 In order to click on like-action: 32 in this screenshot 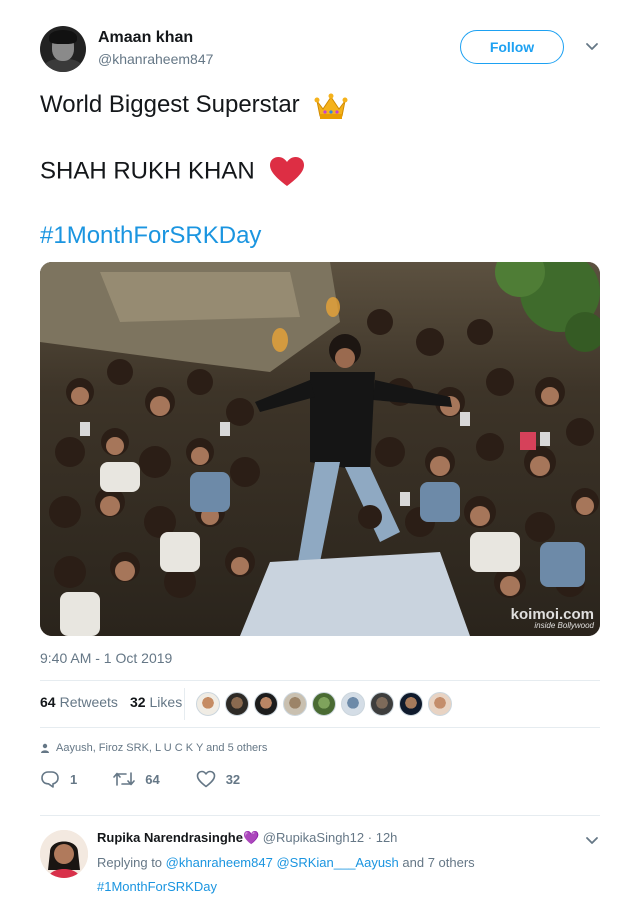, I will do `click(218, 779)`.